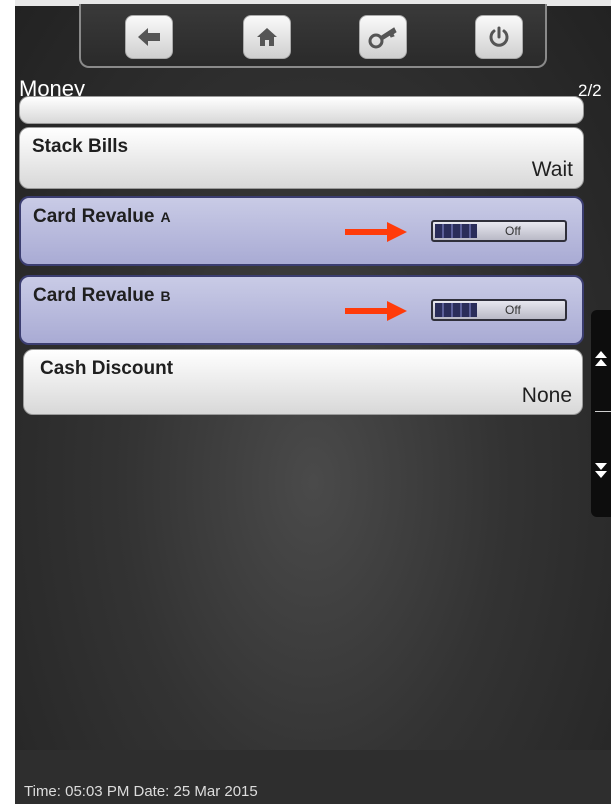 This screenshot has width=611, height=804. What do you see at coordinates (165, 296) in the screenshot?
I see `card-revalue-b-suffix: B` at bounding box center [165, 296].